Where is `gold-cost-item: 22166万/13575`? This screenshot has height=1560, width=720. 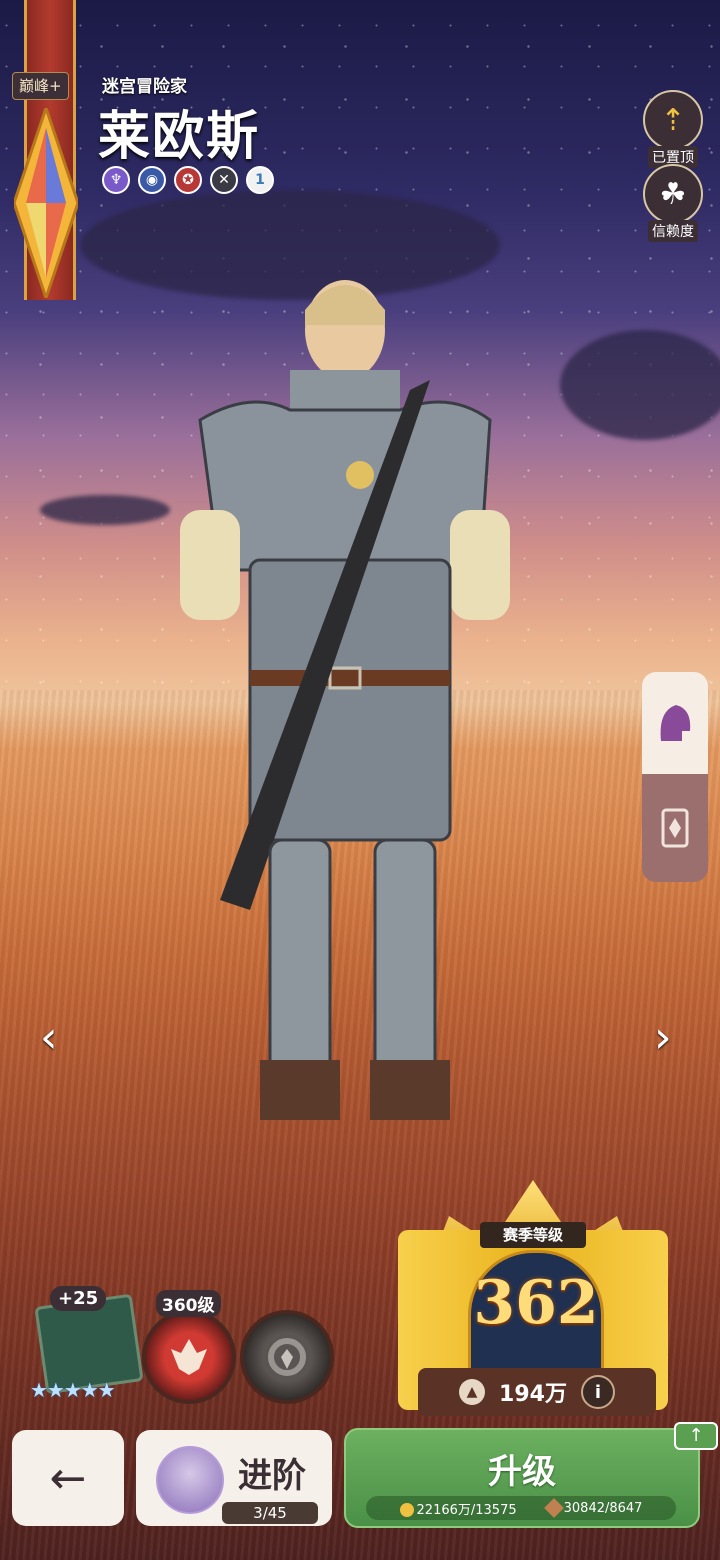
gold-cost-item: 22166万/13575 is located at coordinates (458, 1508).